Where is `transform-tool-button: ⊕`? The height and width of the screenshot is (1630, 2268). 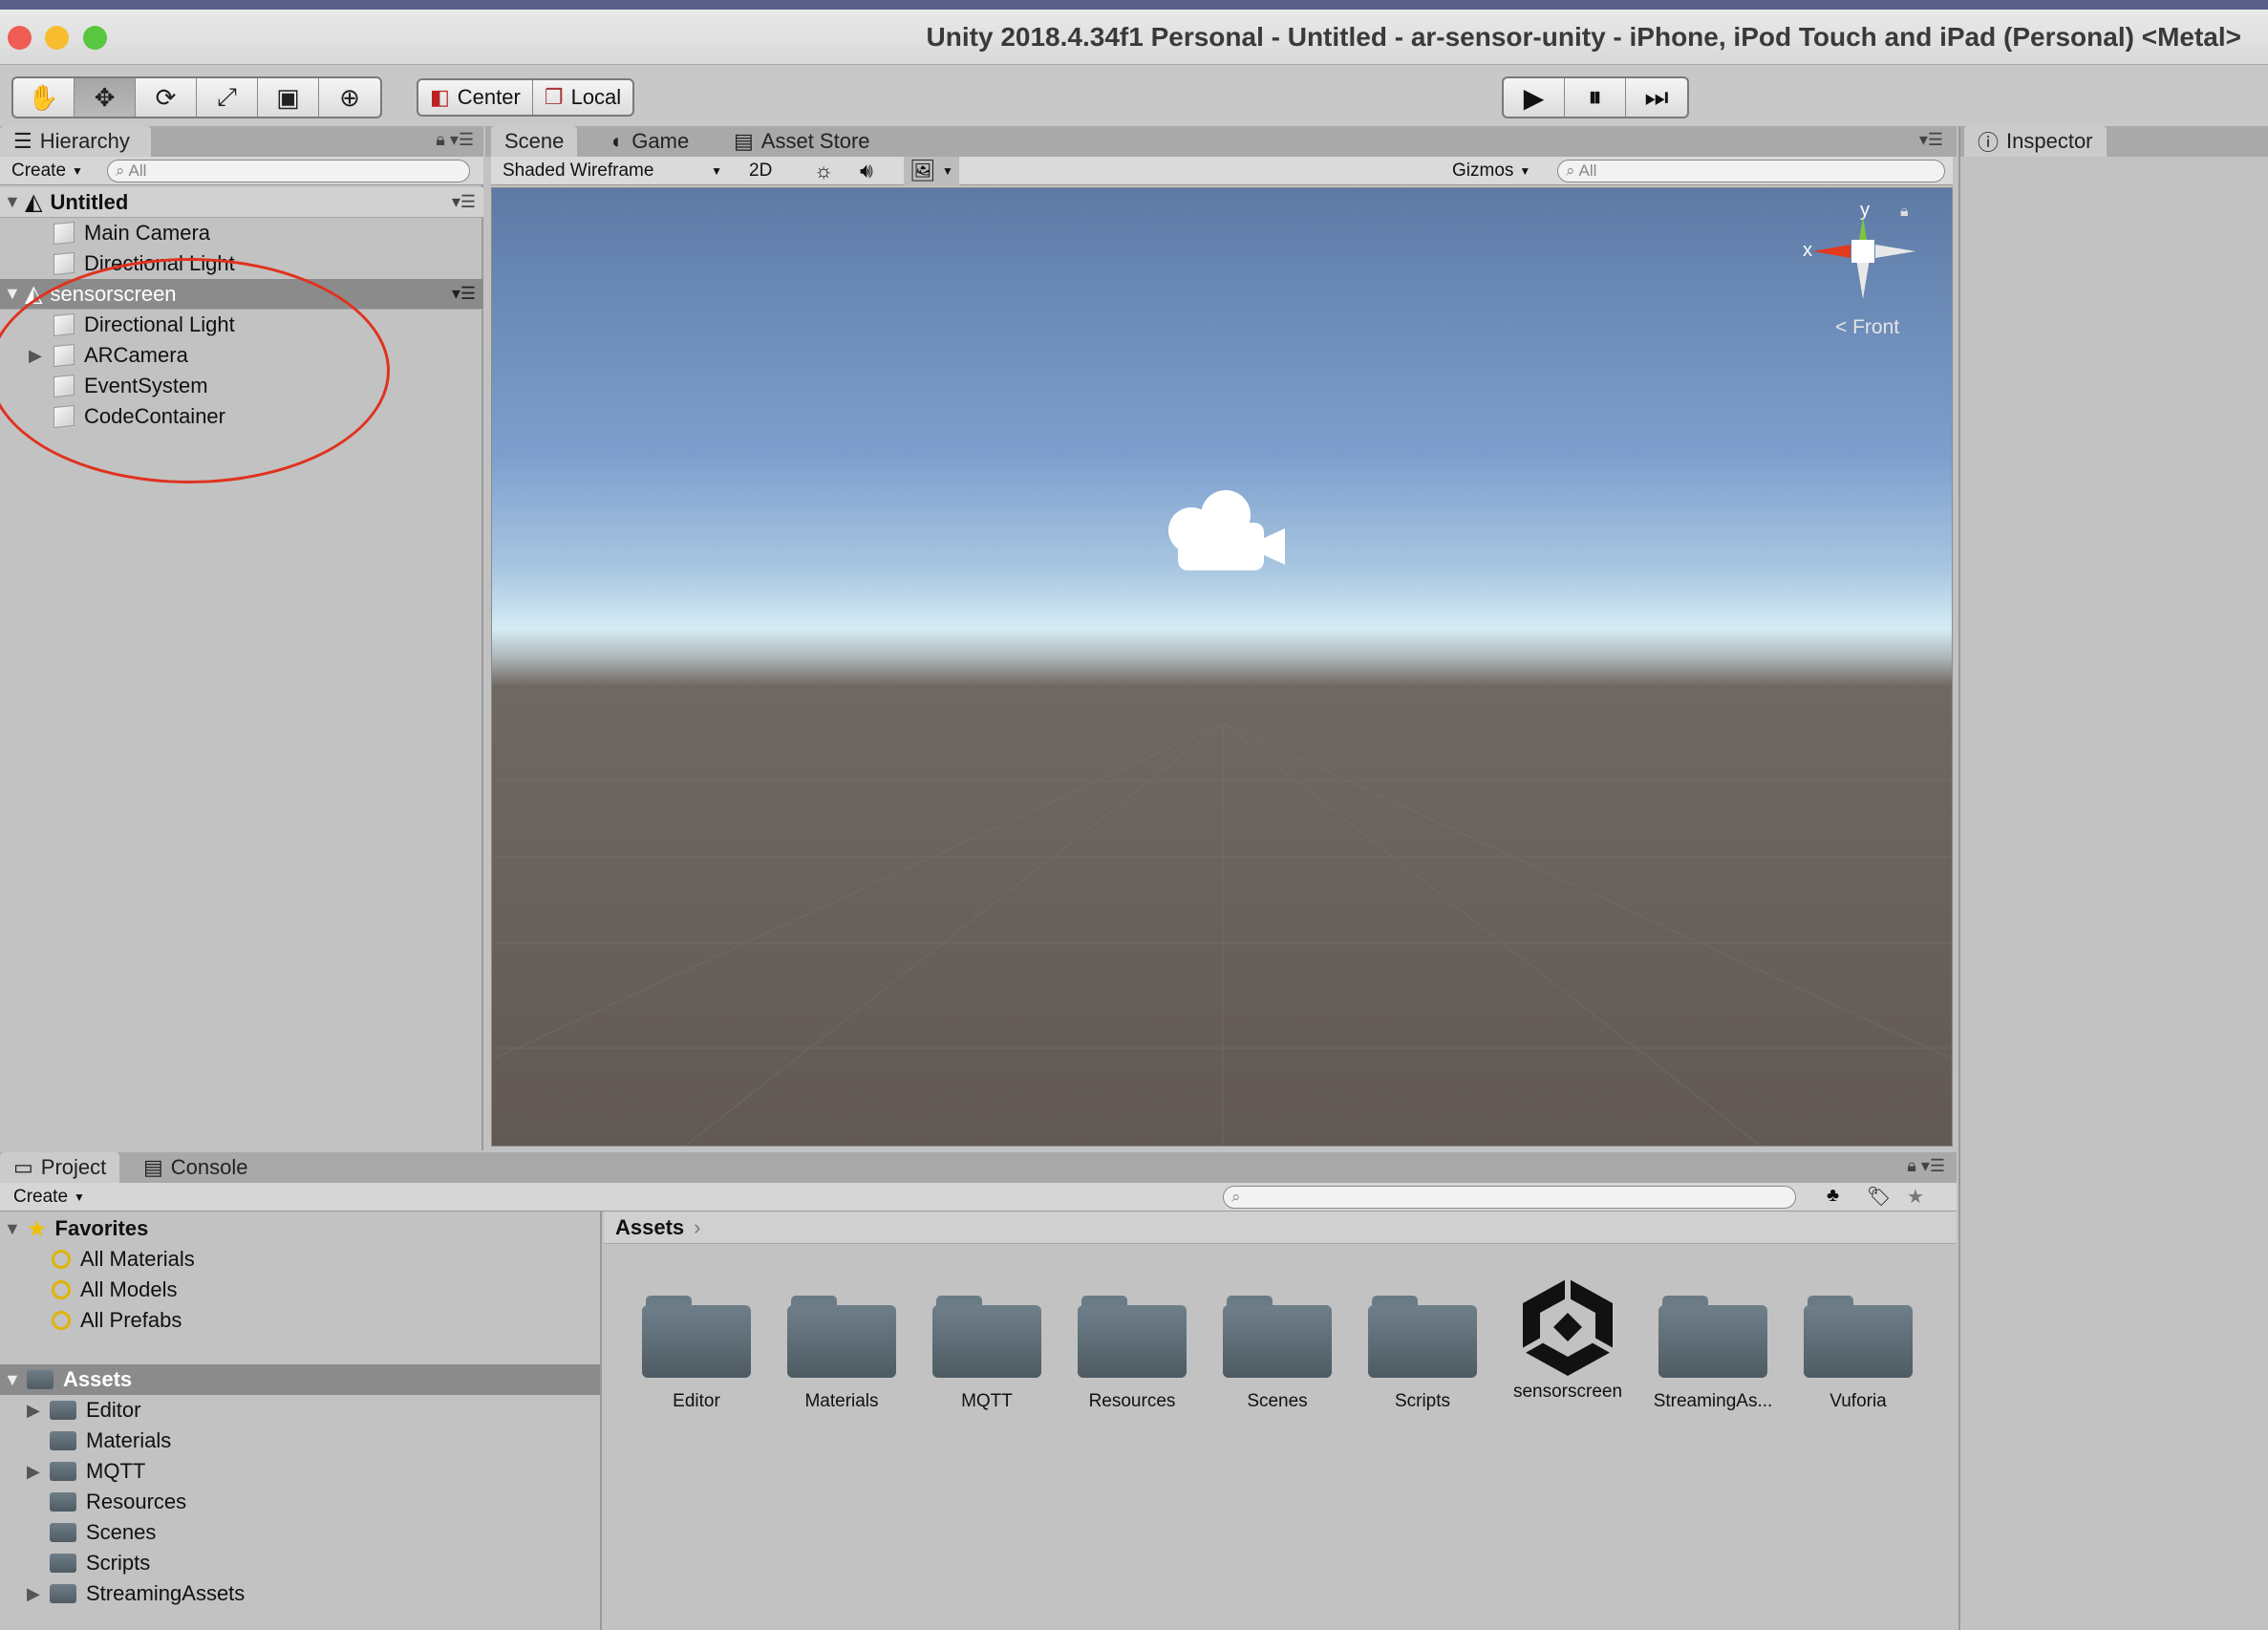
transform-tool-button: ⊕ is located at coordinates (349, 97).